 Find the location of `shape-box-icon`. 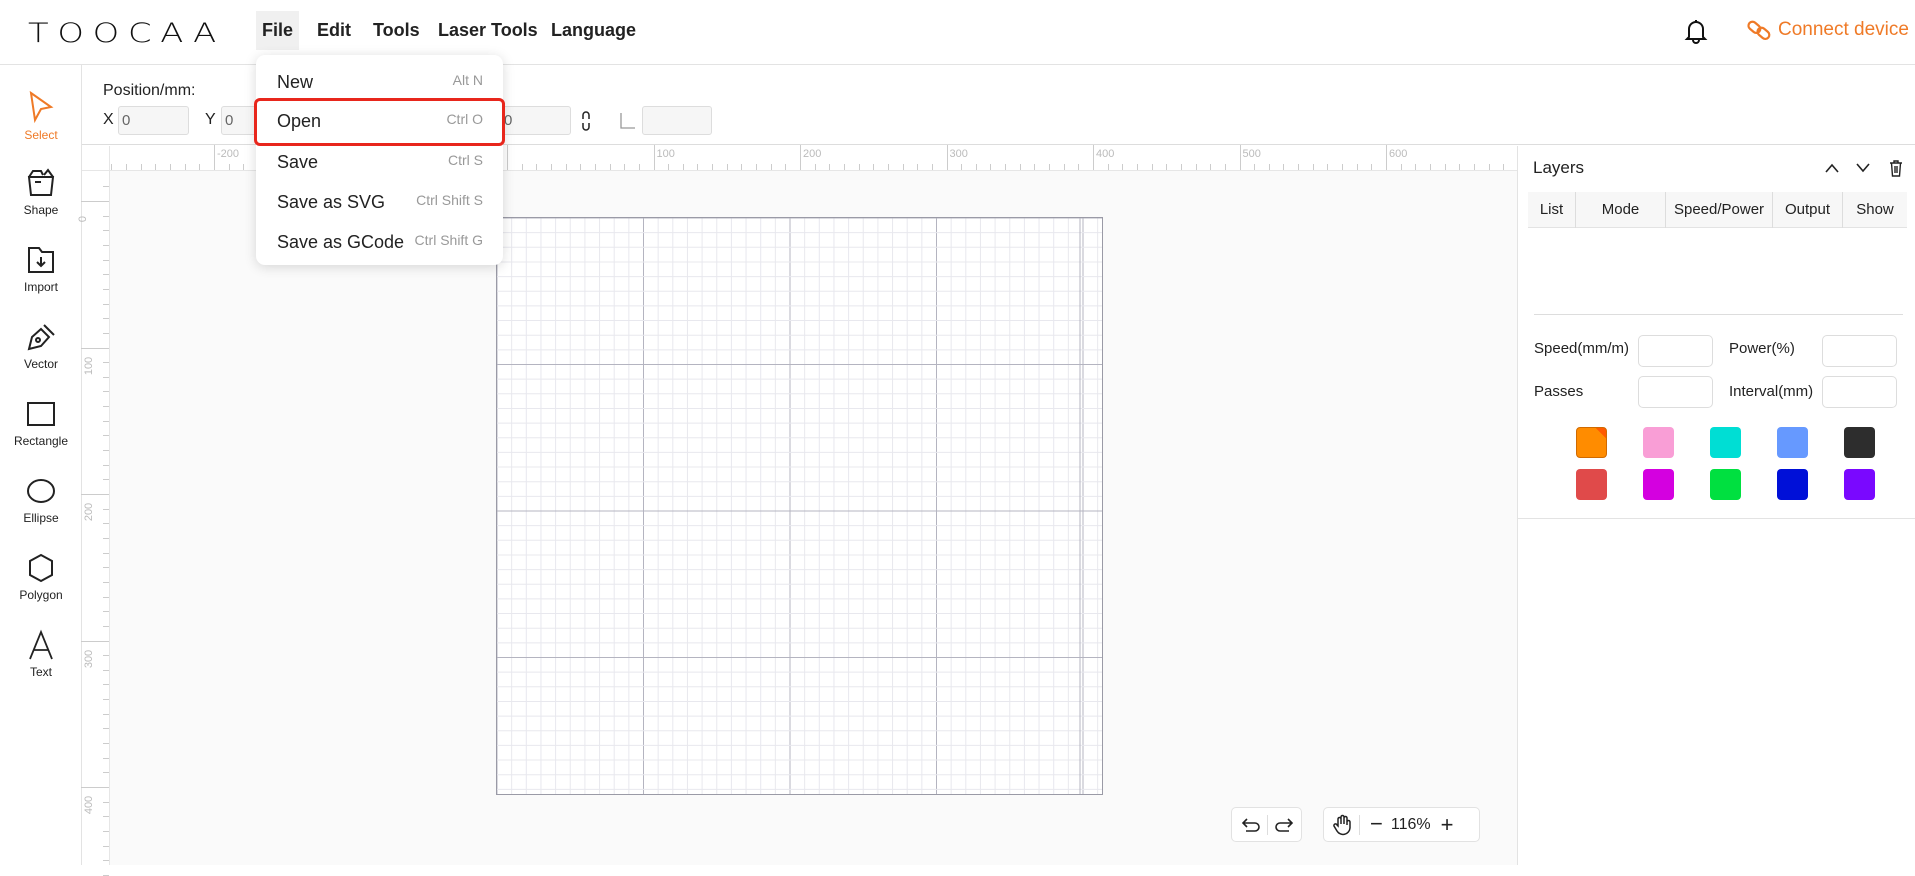

shape-box-icon is located at coordinates (41, 182).